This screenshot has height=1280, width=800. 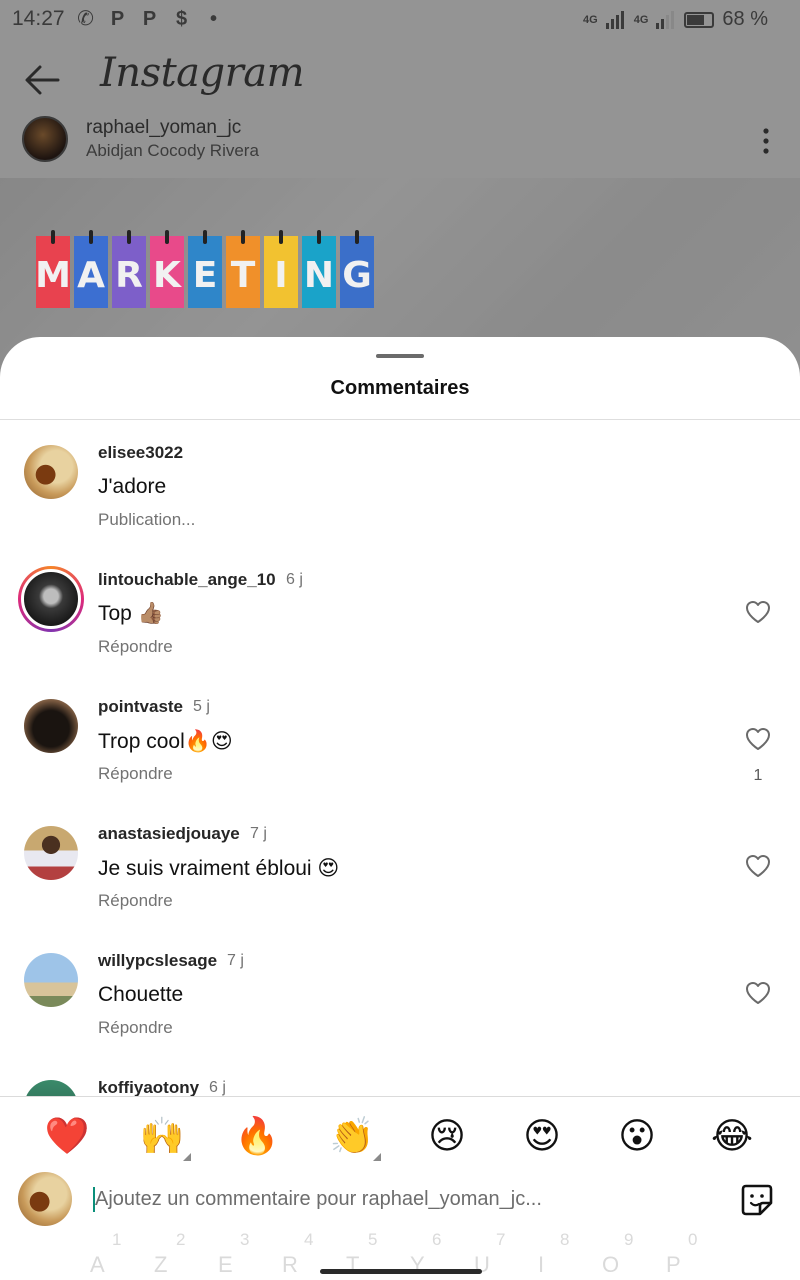 What do you see at coordinates (400, 19) in the screenshot?
I see `status-bar: 14:27 ✆ P P $ • 4G 4G 68 %` at bounding box center [400, 19].